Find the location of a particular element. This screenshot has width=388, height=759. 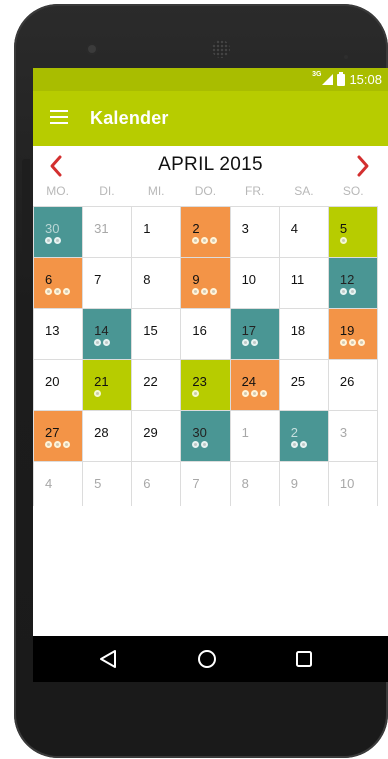

day-number: 3 is located at coordinates (245, 228).